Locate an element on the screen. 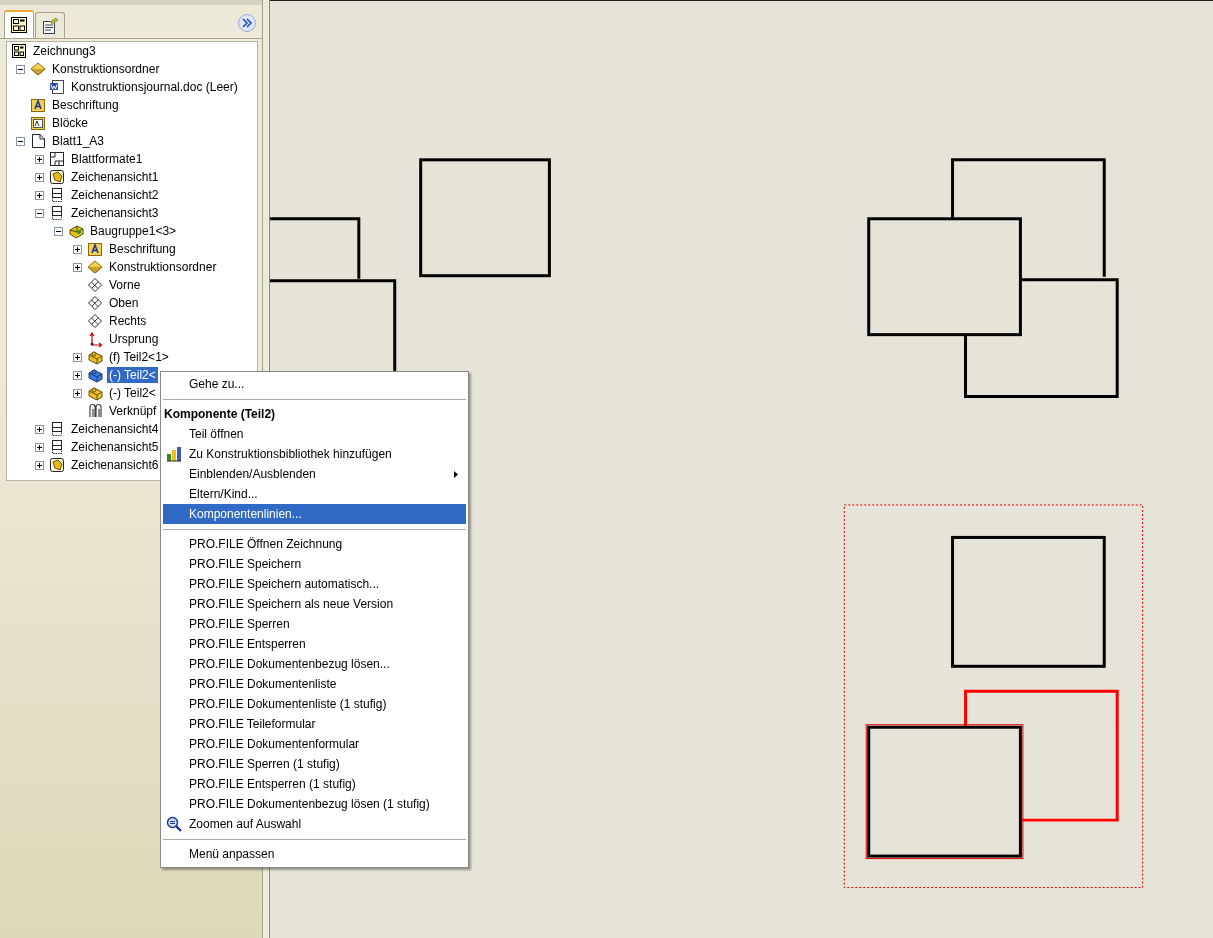 The height and width of the screenshot is (938, 1213). tree-item: Blattformate1 is located at coordinates (107, 159).